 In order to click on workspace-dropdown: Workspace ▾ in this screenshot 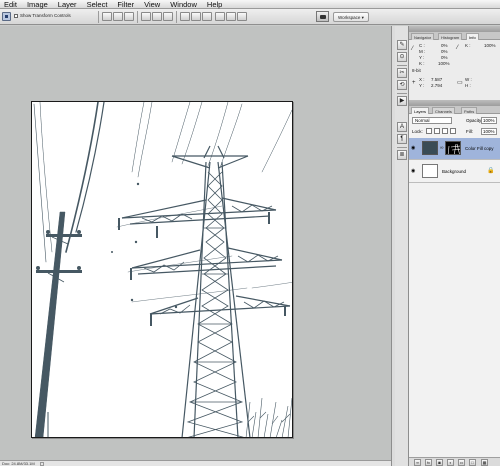, I will do `click(351, 17)`.